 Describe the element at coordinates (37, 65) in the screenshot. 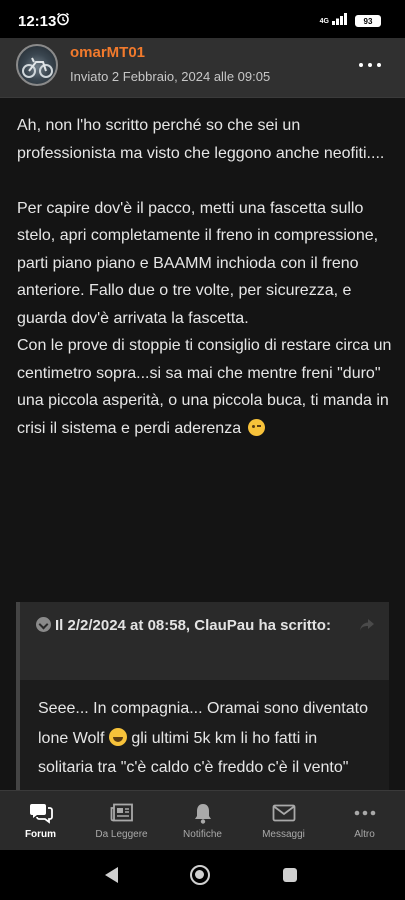

I see `avatar` at that location.